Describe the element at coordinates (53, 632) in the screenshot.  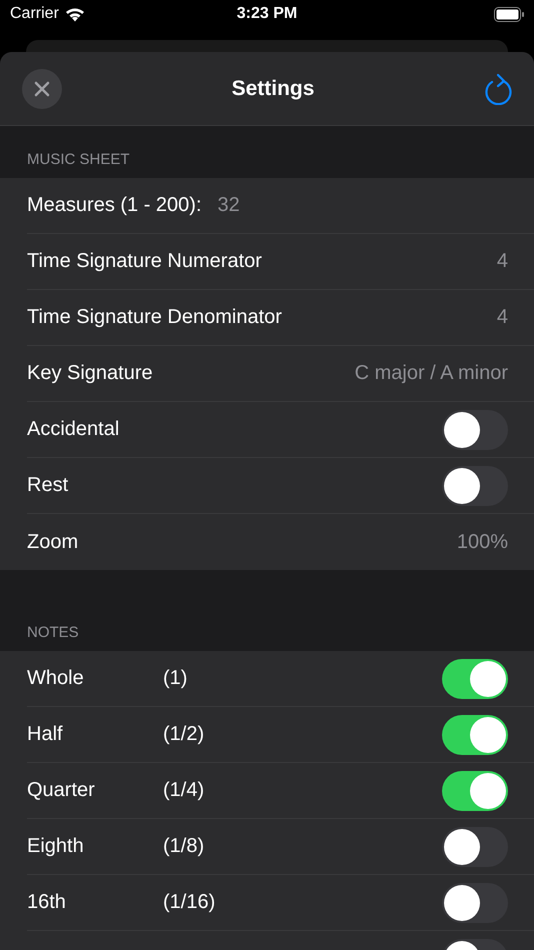
I see `section-header: NOTES` at that location.